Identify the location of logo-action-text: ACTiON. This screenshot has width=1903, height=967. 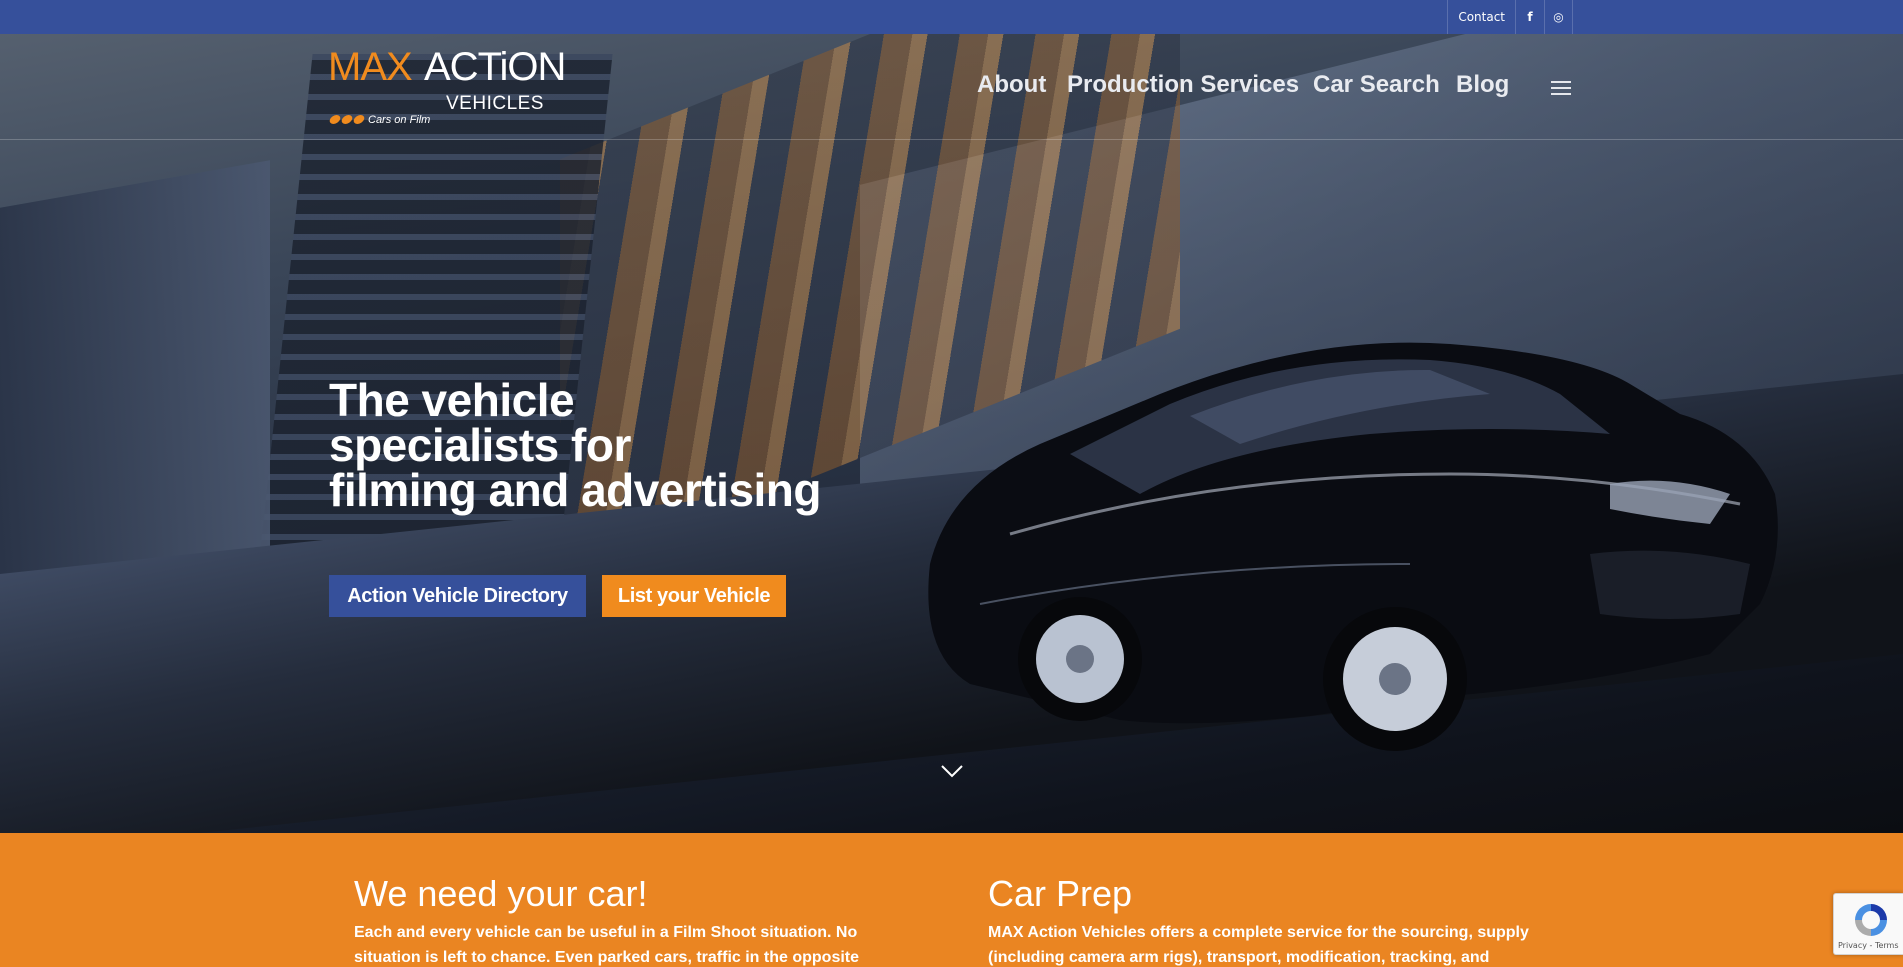
(495, 67).